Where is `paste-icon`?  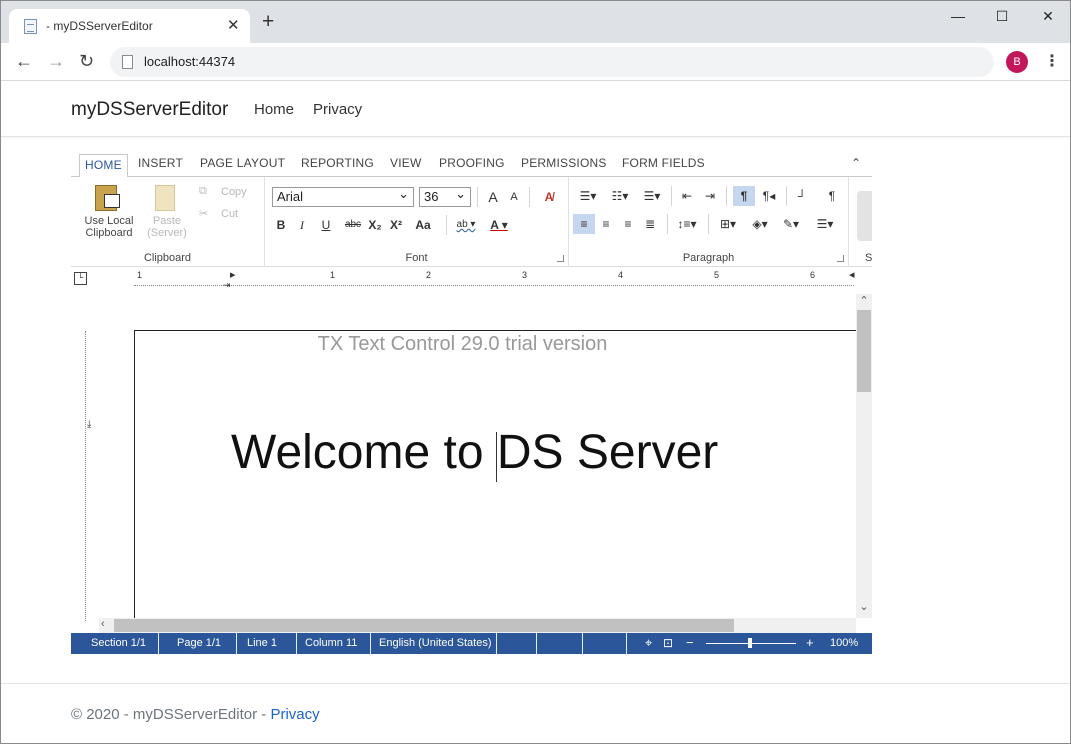 paste-icon is located at coordinates (165, 198).